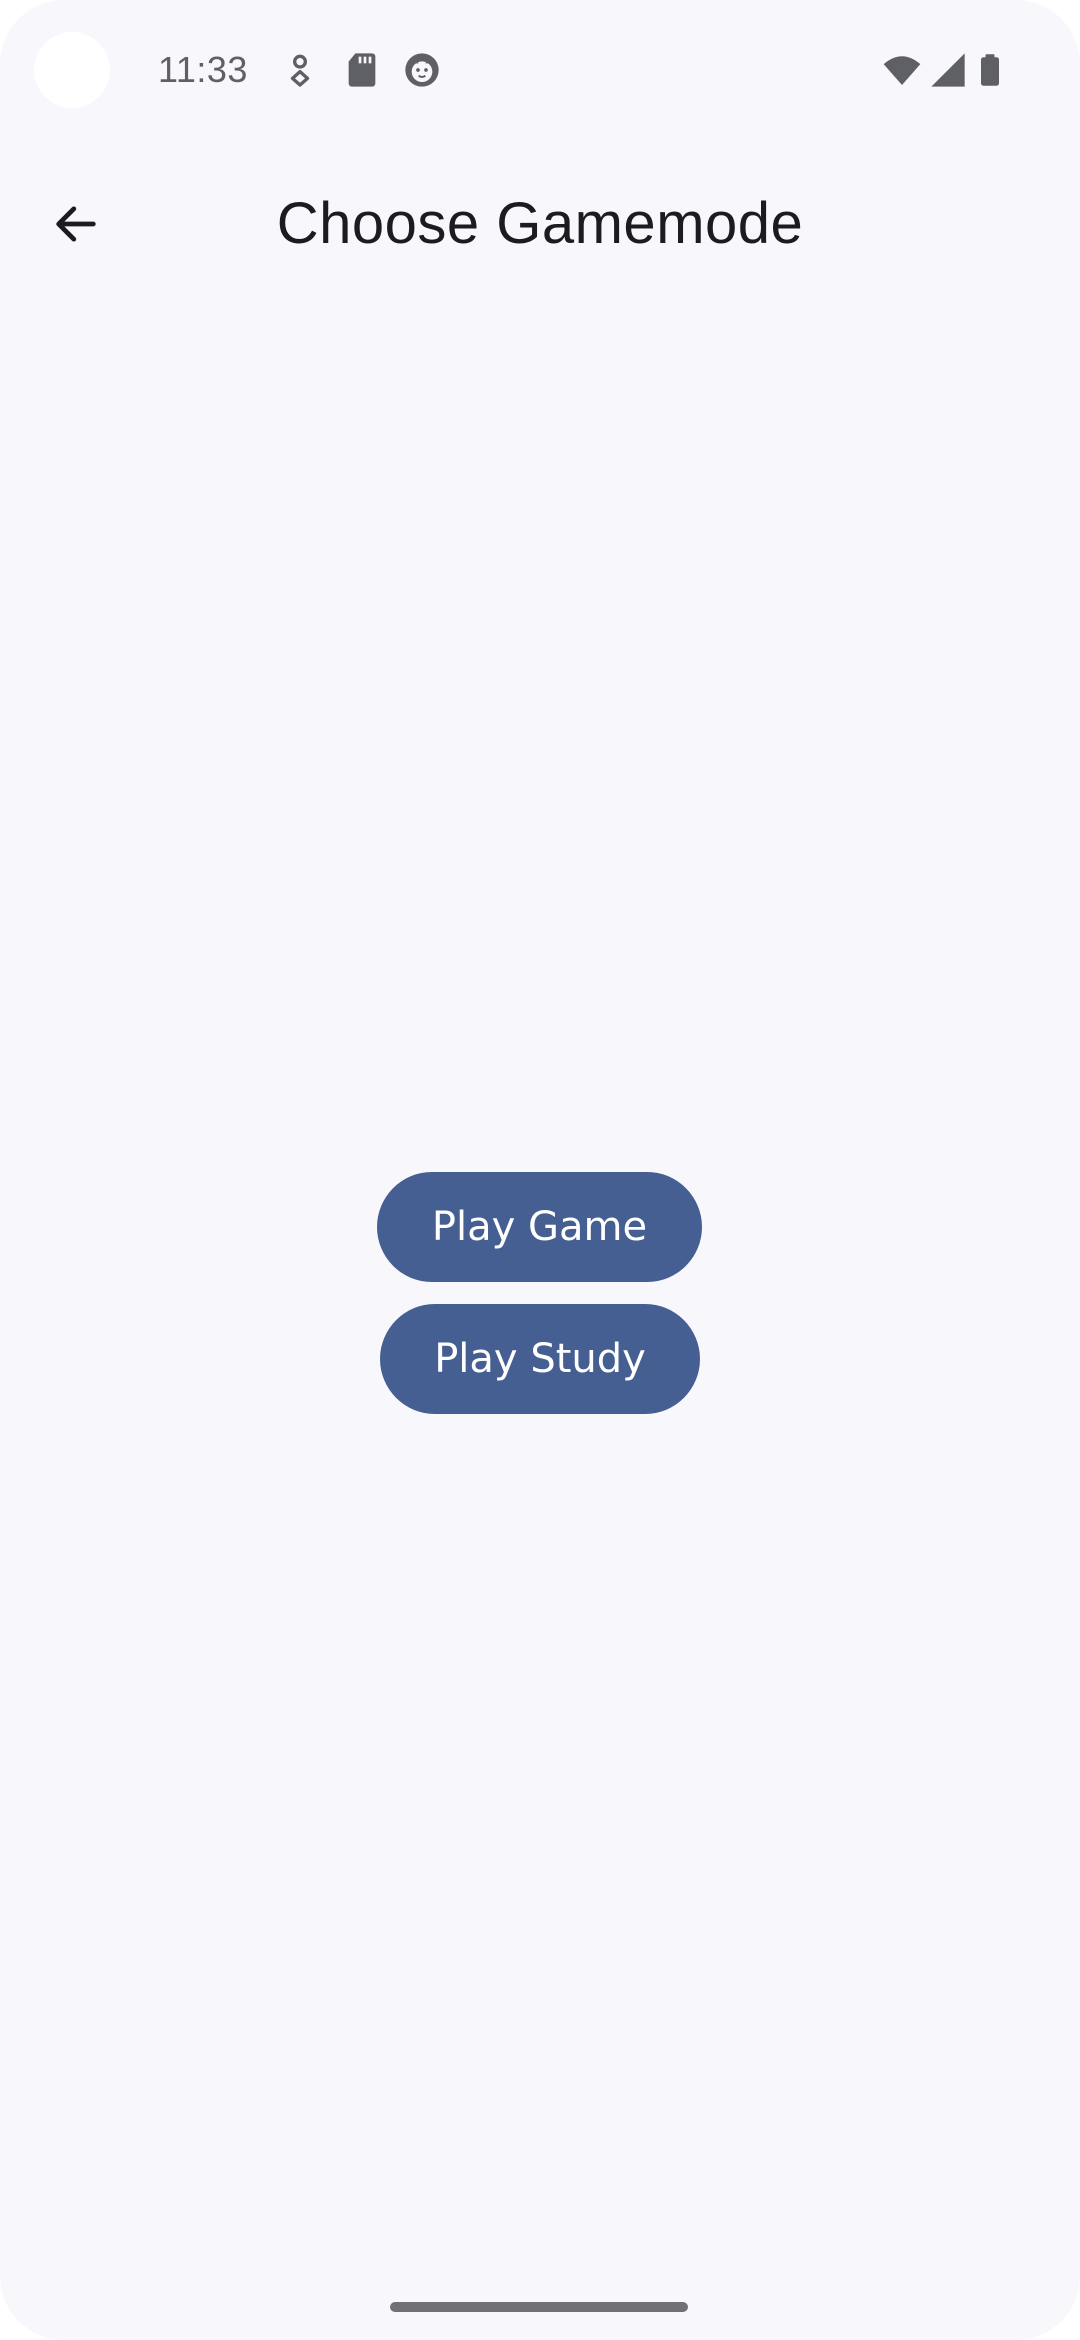  I want to click on status-bar: 11:33, so click(540, 70).